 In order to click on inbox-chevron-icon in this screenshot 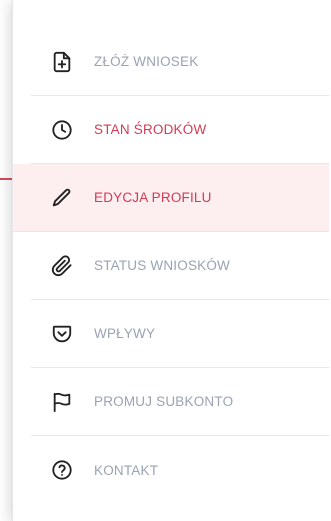, I will do `click(62, 334)`.